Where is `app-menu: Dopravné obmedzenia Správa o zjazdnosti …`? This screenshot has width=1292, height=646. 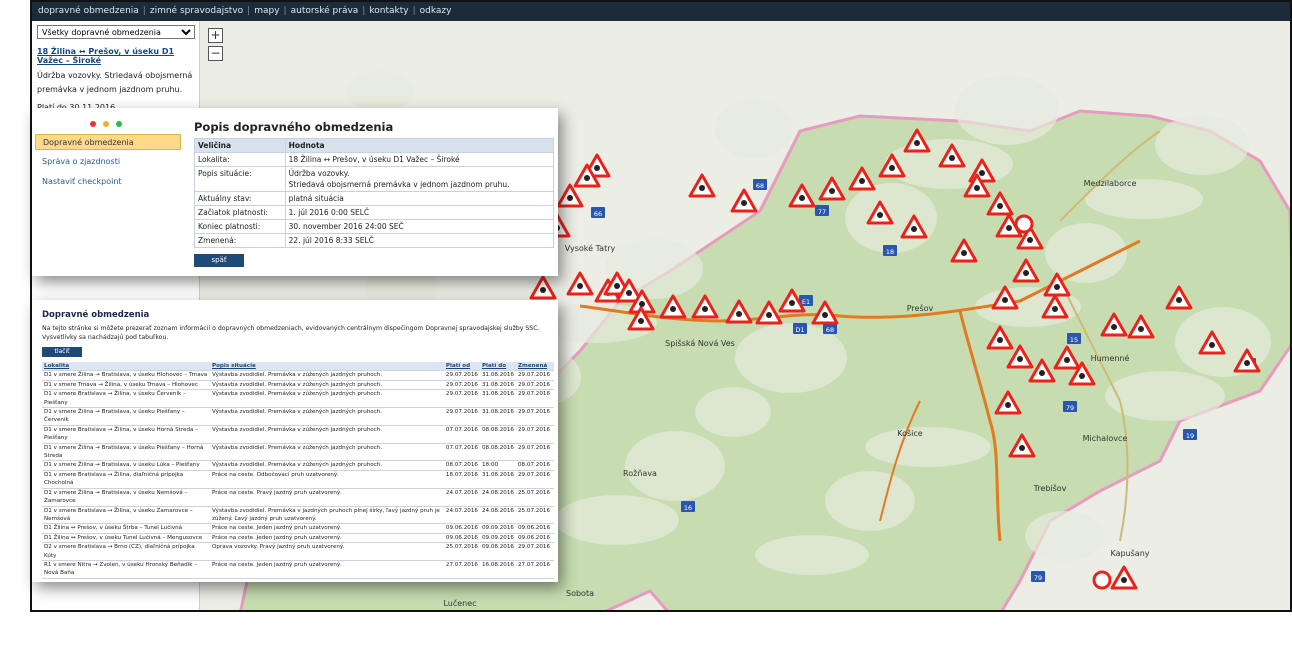
app-menu: Dopravné obmedzenia Správa o zjazdnosti … is located at coordinates (108, 164).